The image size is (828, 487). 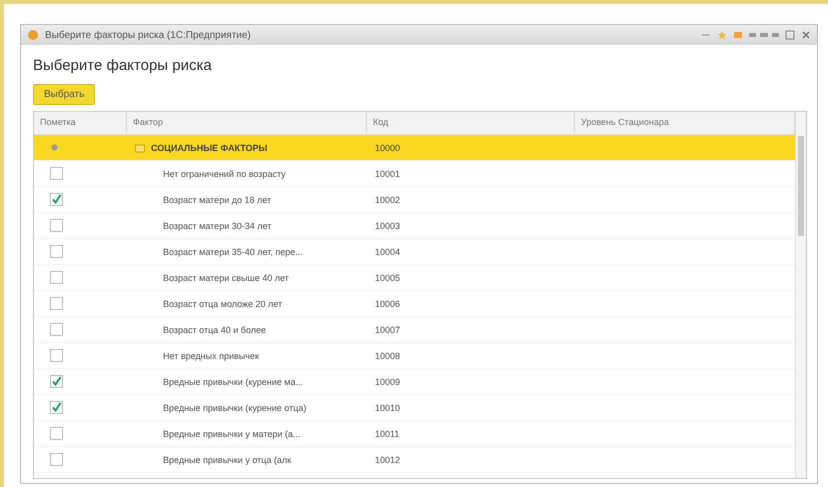 I want to click on factor-cell: СОЦИАЛЬНЫЕ ФАКТОРЫ, so click(x=209, y=147).